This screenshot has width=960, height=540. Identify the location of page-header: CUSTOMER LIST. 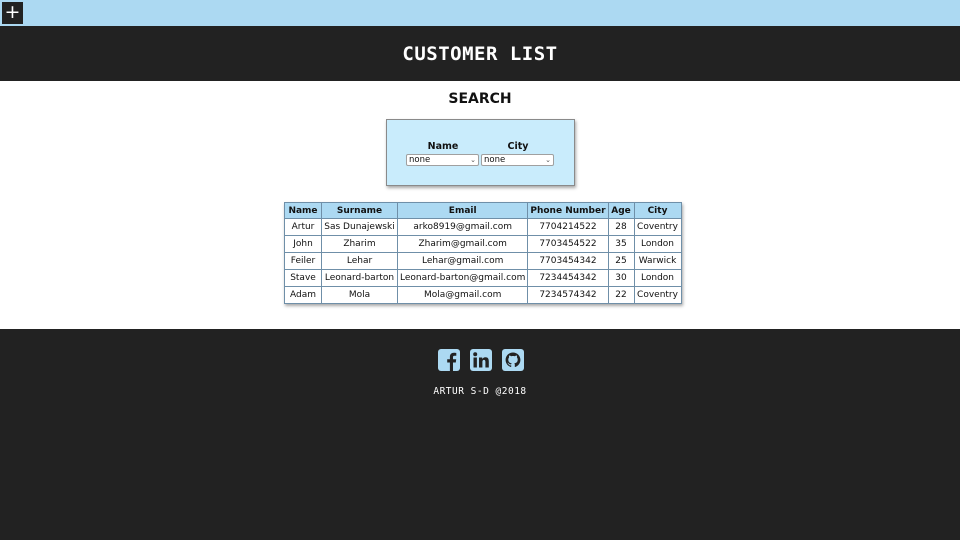
(480, 53).